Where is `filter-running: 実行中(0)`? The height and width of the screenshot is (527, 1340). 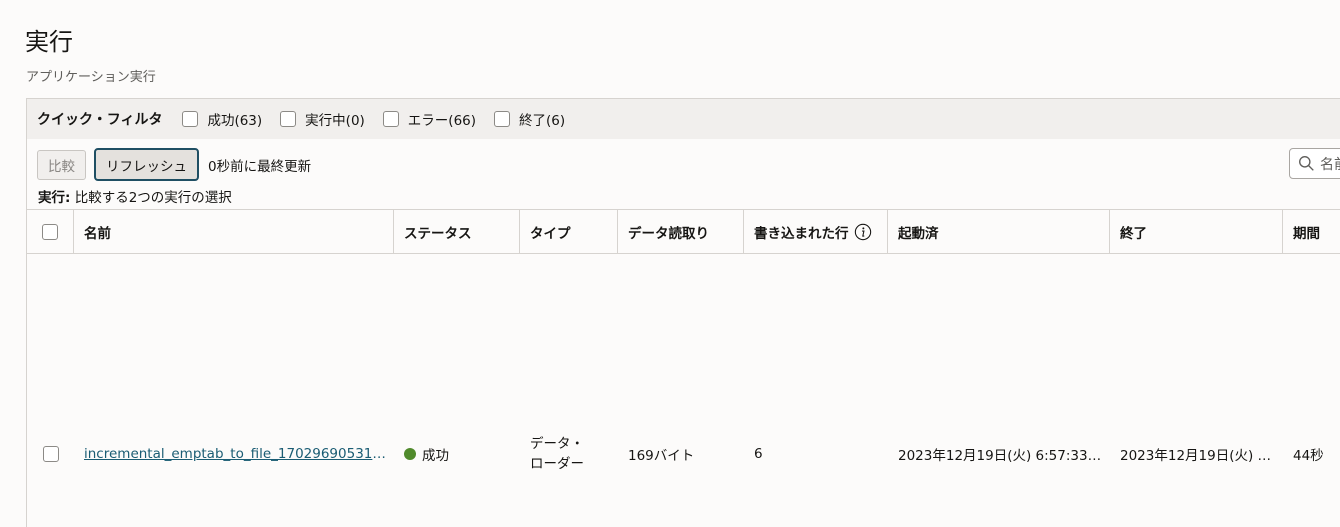
filter-running: 実行中(0) is located at coordinates (322, 119).